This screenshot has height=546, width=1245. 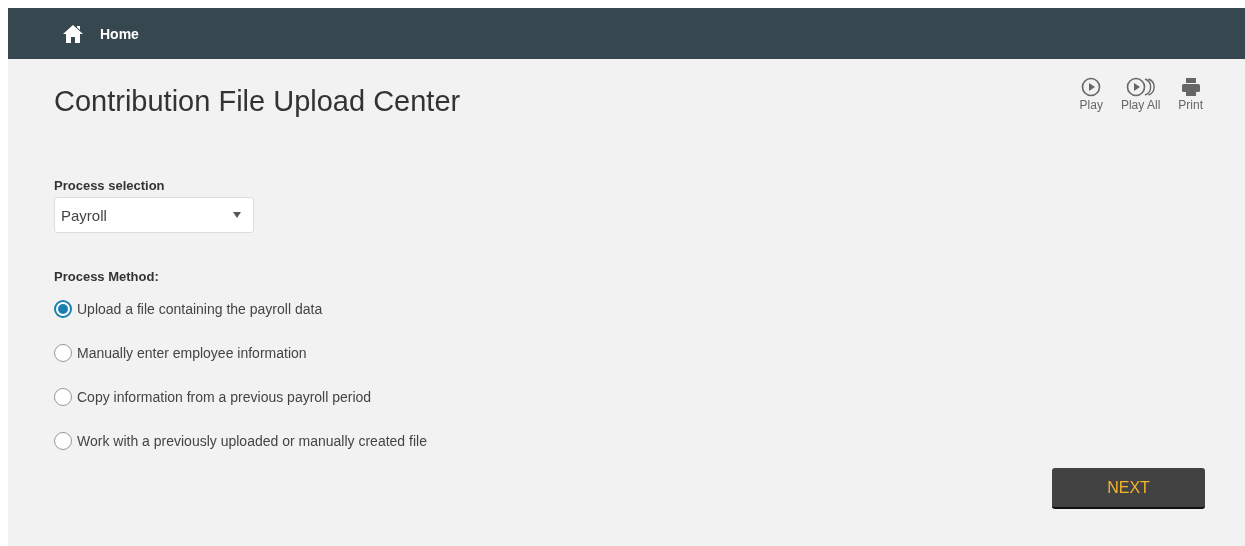 I want to click on process-dropdown: Payroll, so click(x=154, y=215).